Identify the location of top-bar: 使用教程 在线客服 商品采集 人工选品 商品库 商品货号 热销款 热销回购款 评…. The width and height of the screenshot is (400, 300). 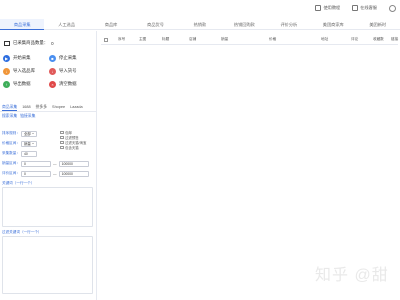
(200, 15).